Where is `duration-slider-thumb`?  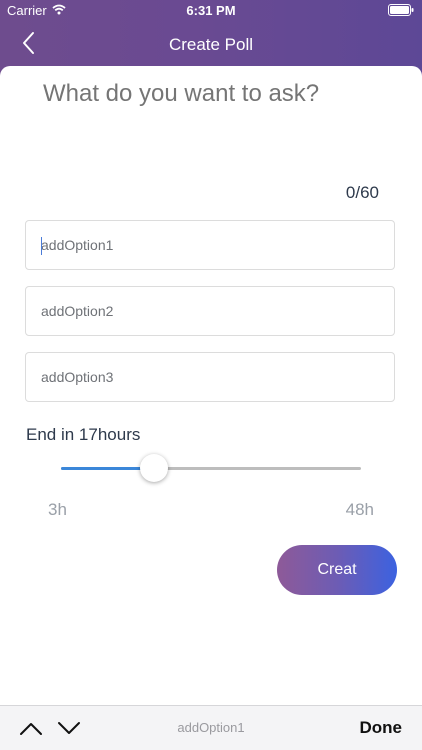 duration-slider-thumb is located at coordinates (154, 468).